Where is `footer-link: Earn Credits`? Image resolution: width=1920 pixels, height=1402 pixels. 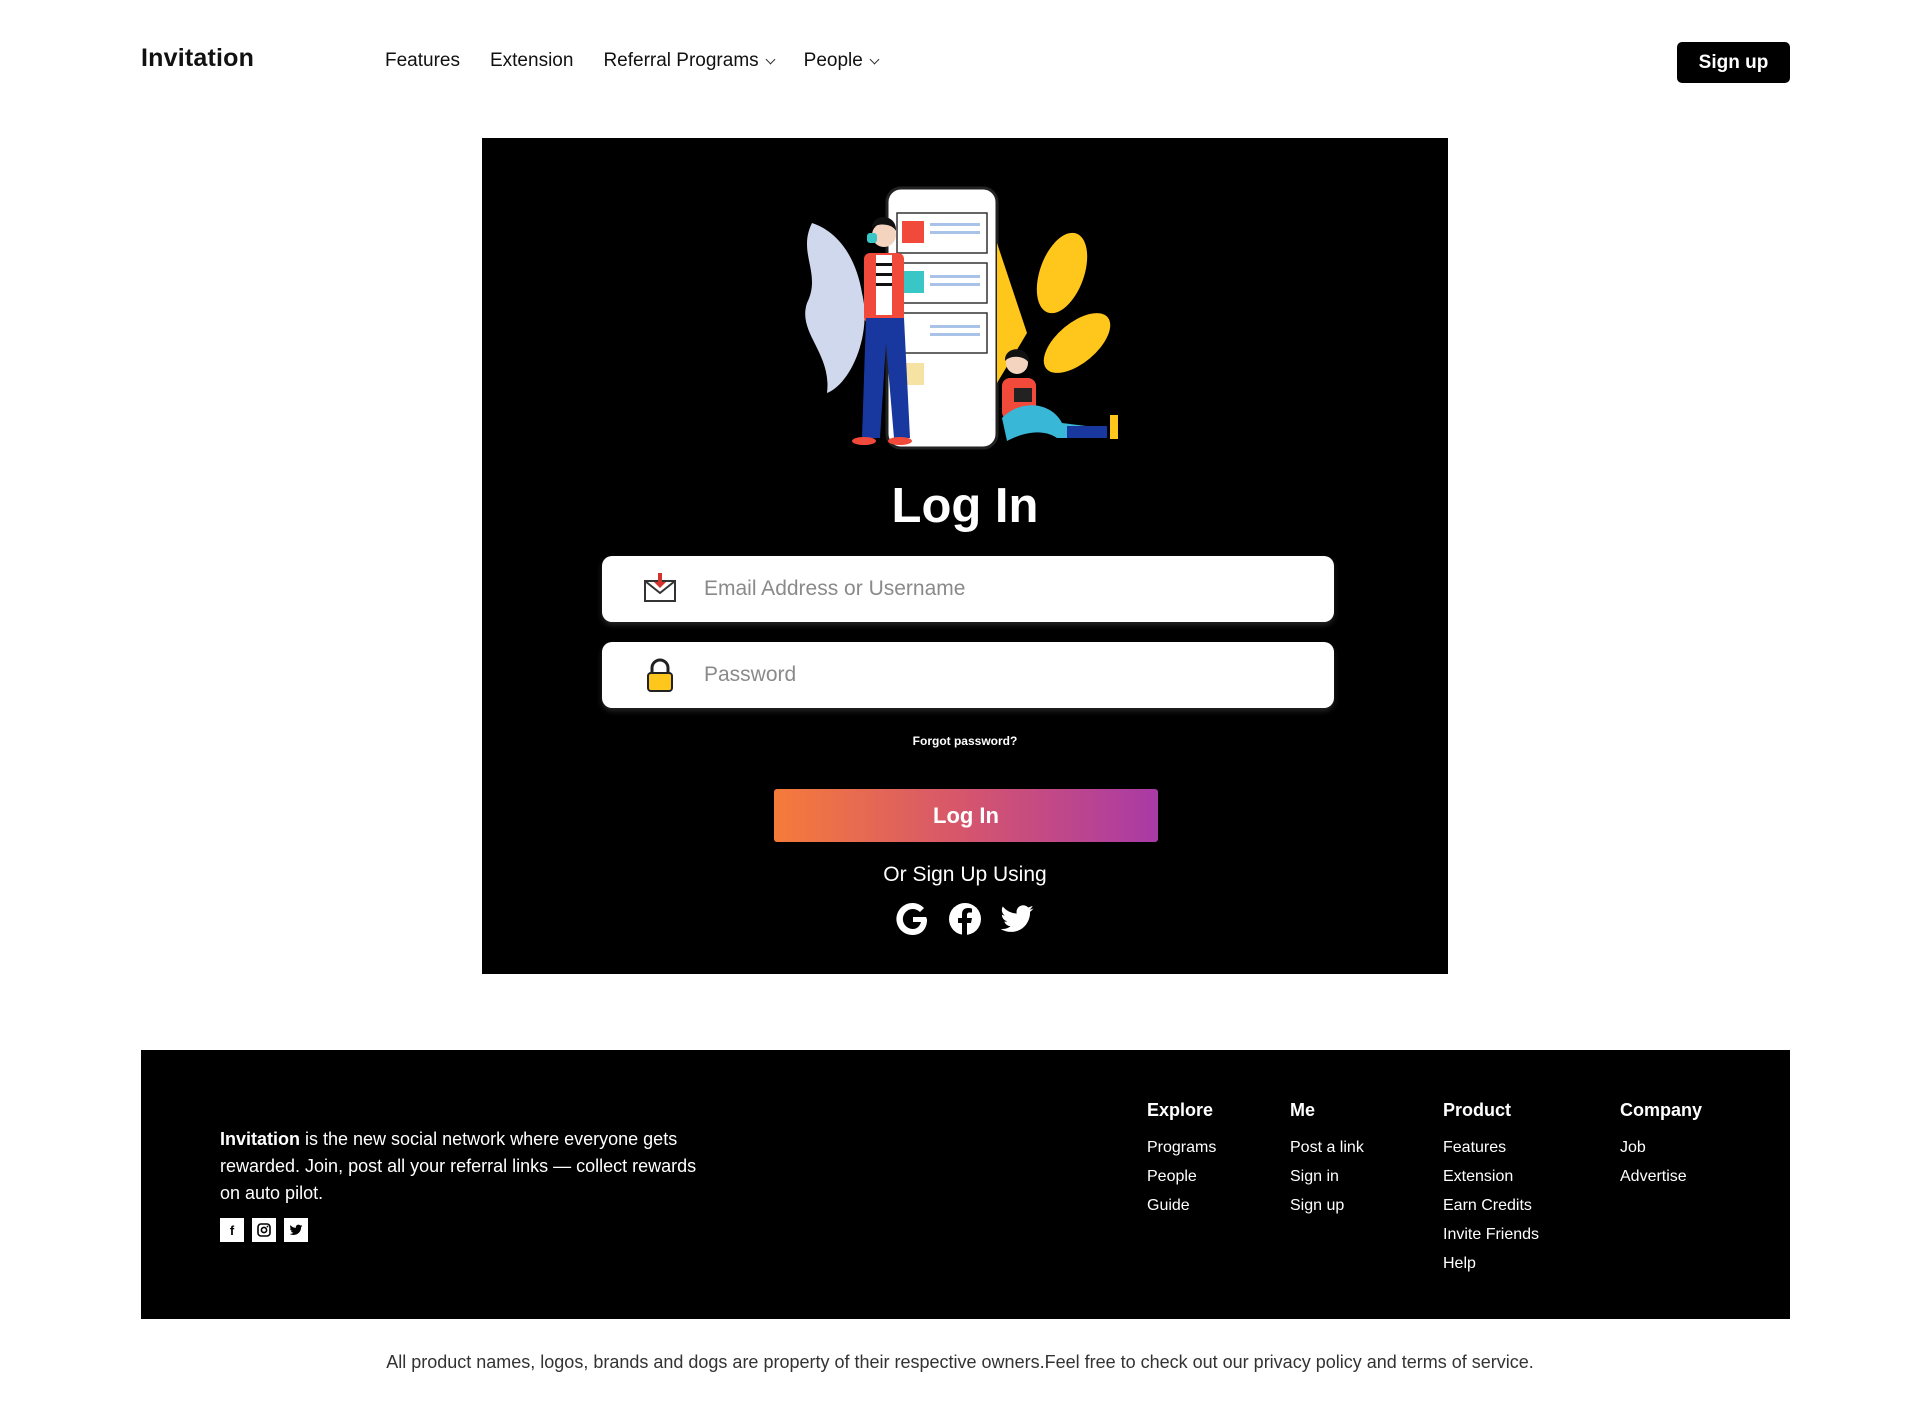 footer-link: Earn Credits is located at coordinates (1491, 1205).